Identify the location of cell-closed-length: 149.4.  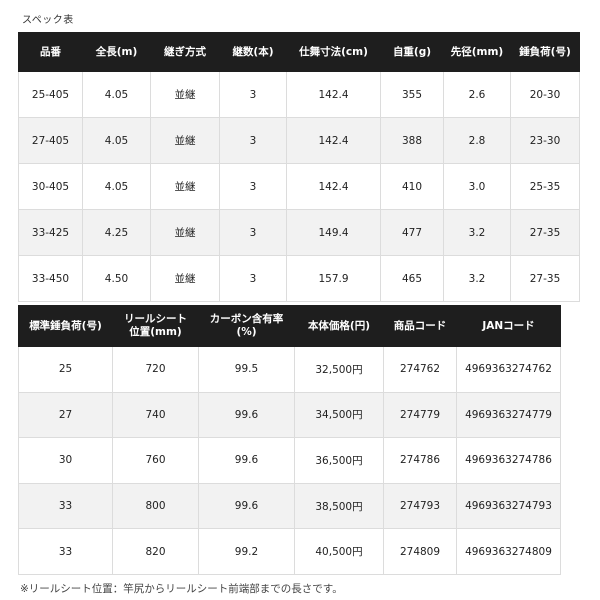
(333, 232).